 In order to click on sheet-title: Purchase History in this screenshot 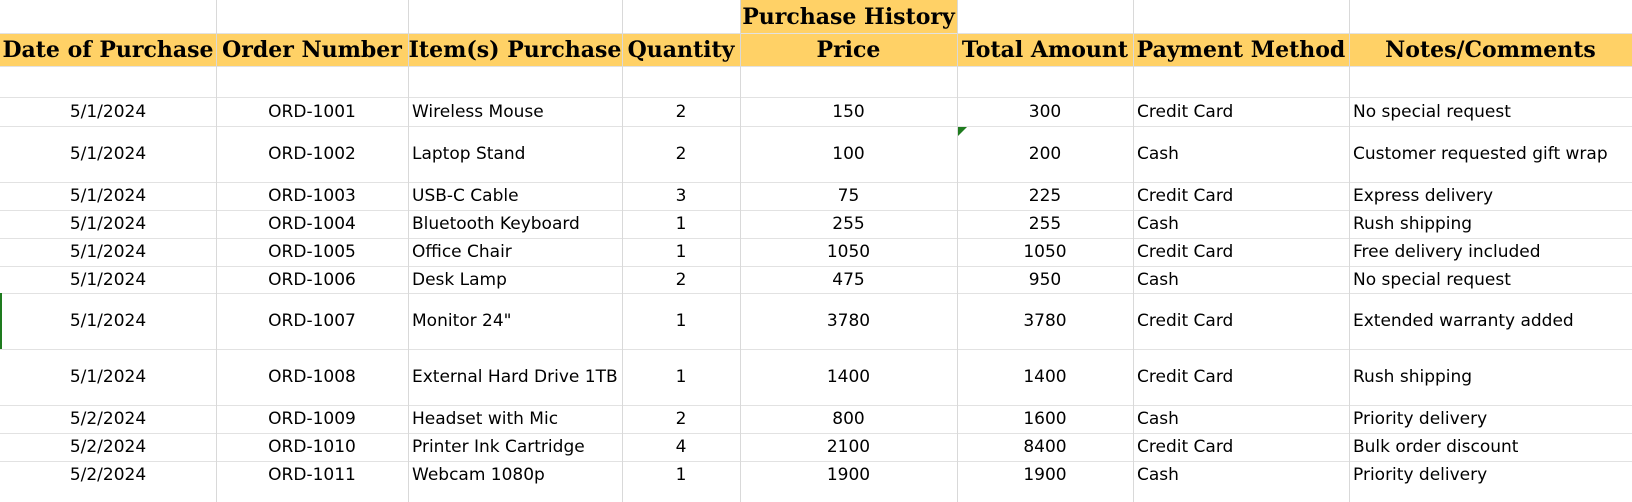, I will do `click(848, 16)`.